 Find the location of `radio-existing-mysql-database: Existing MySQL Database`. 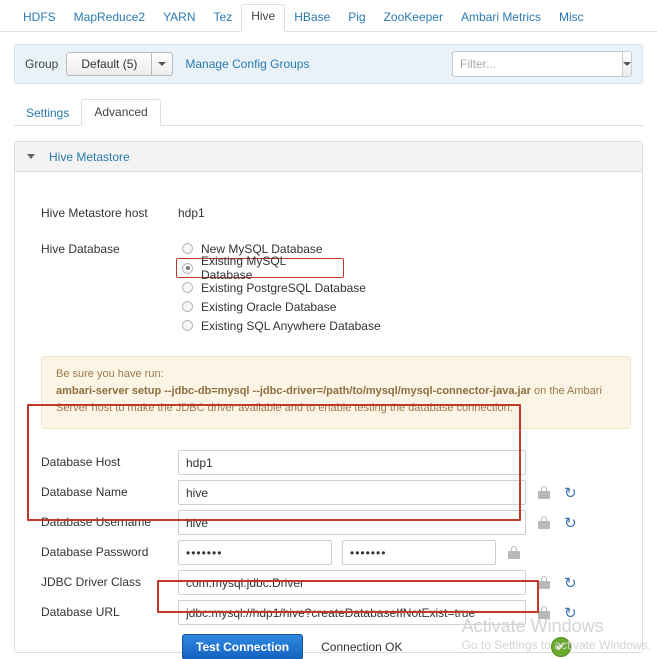

radio-existing-mysql-database: Existing MySQL Database is located at coordinates (260, 268).